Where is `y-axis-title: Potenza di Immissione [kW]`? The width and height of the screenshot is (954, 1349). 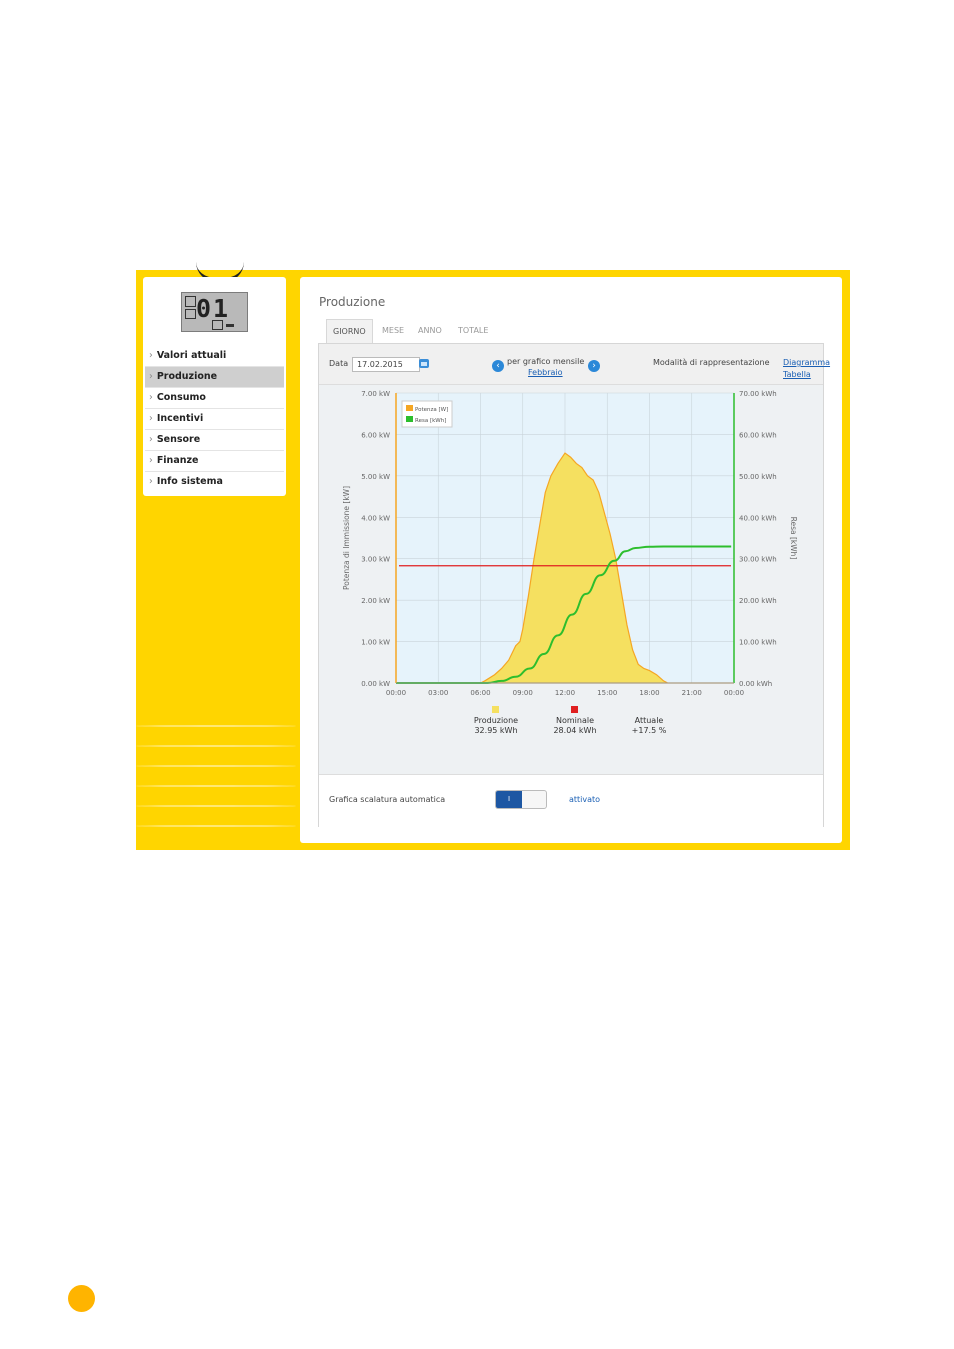 y-axis-title: Potenza di Immissione [kW] is located at coordinates (346, 538).